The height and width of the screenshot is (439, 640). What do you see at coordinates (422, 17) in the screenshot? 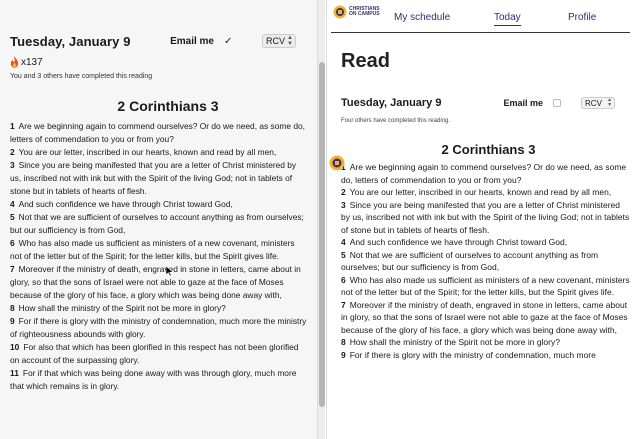
I see `nav-my-schedule: My schedule` at bounding box center [422, 17].